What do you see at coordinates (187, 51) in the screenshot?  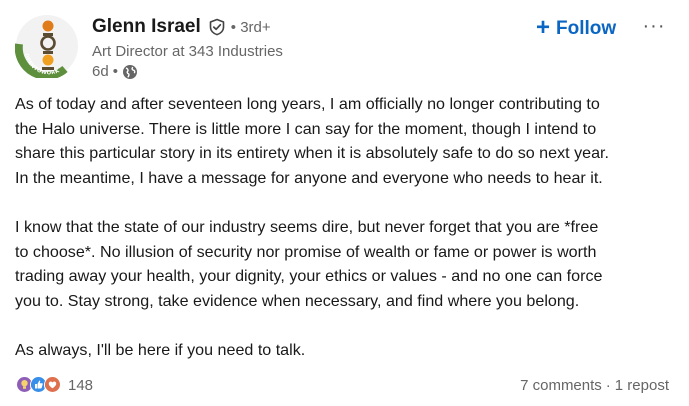 I see `author-headline: Art Director at 343 Industries` at bounding box center [187, 51].